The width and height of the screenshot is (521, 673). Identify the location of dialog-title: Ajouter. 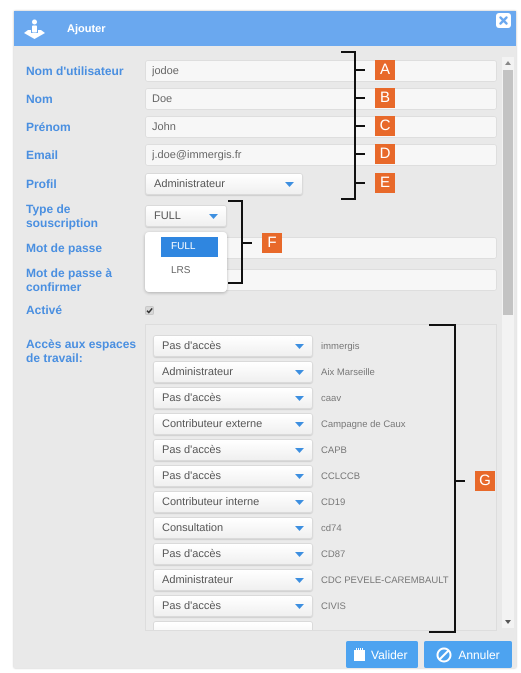
(86, 28).